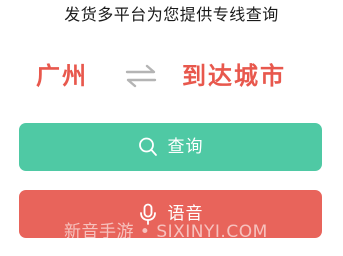 Image resolution: width=343 pixels, height=256 pixels. I want to click on to-city: 到达城市, so click(234, 76).